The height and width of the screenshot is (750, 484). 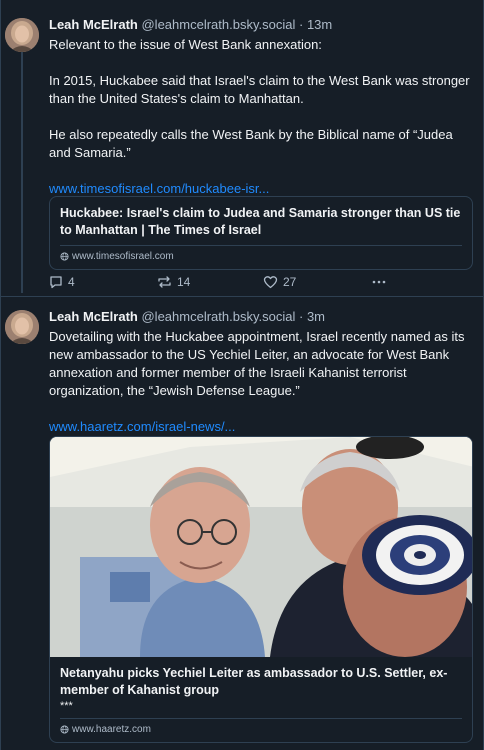 What do you see at coordinates (184, 282) in the screenshot?
I see `repost-count: 14` at bounding box center [184, 282].